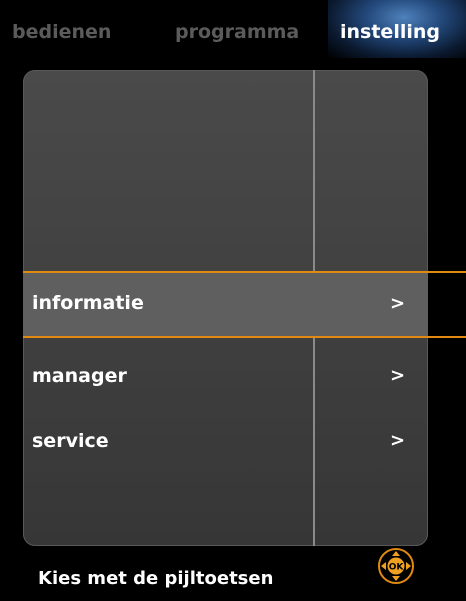 This screenshot has width=466, height=601. I want to click on tab-bar: bedienen programma instelling, so click(233, 29).